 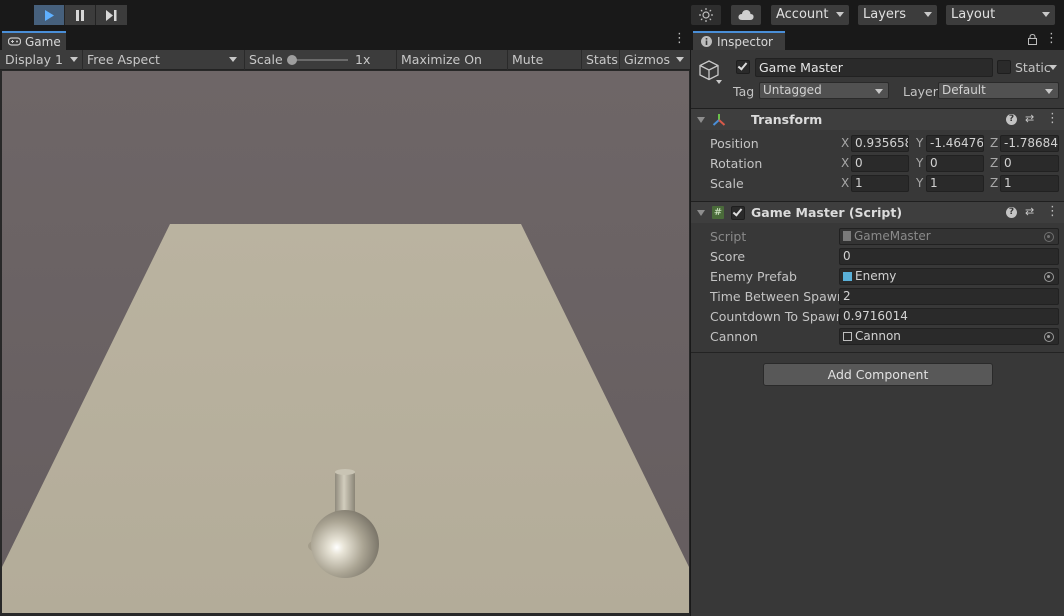 What do you see at coordinates (1051, 39) in the screenshot?
I see `inspector-menu-icon: ⋮` at bounding box center [1051, 39].